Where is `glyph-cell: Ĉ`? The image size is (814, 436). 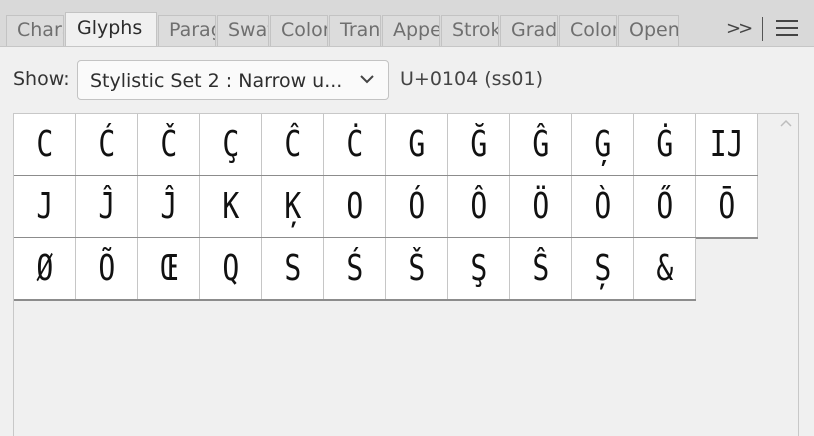
glyph-cell: Ĉ is located at coordinates (293, 145).